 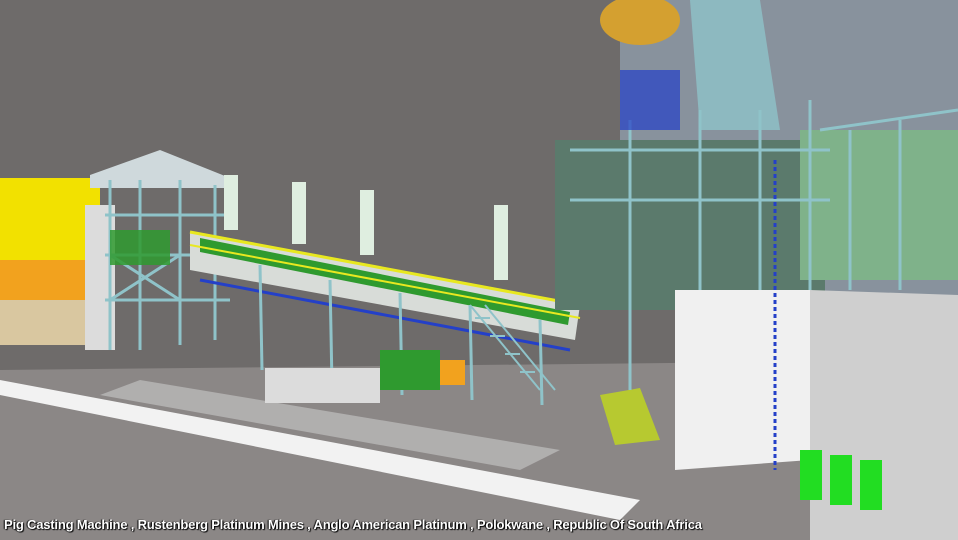 What do you see at coordinates (650, 100) in the screenshot?
I see `blue-equipment` at bounding box center [650, 100].